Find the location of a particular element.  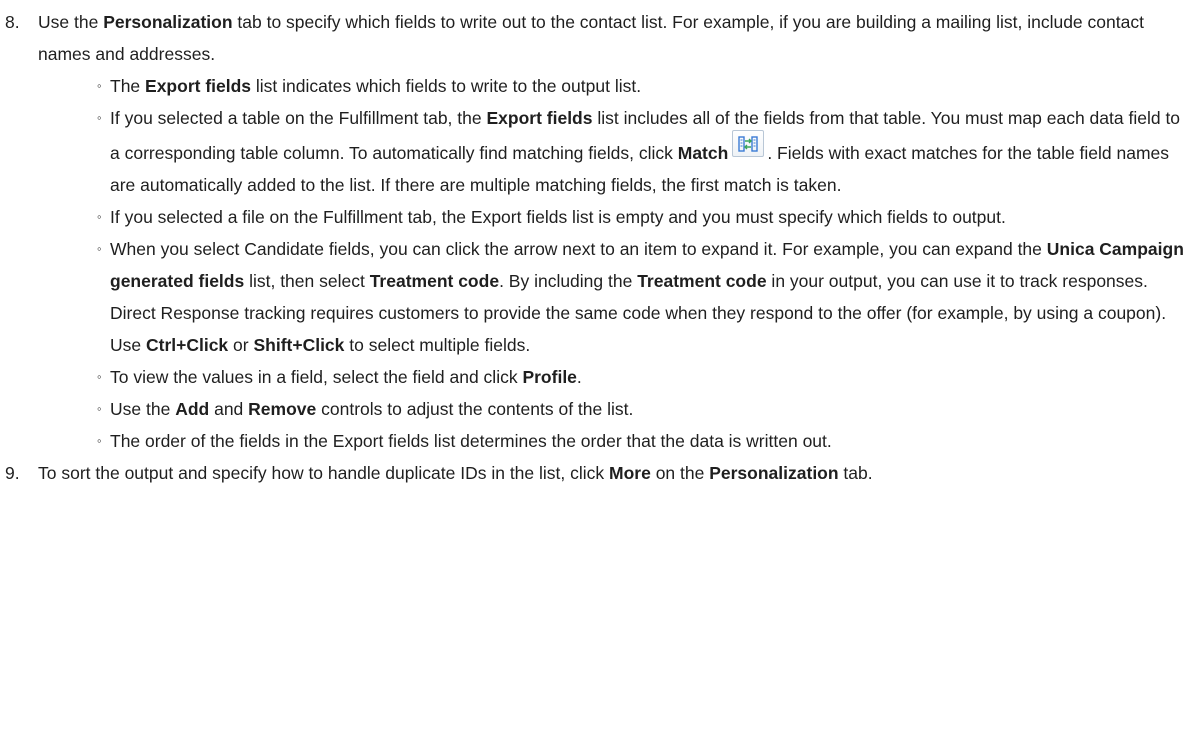

ctrl-click-label: Ctrl+Click is located at coordinates (187, 345).